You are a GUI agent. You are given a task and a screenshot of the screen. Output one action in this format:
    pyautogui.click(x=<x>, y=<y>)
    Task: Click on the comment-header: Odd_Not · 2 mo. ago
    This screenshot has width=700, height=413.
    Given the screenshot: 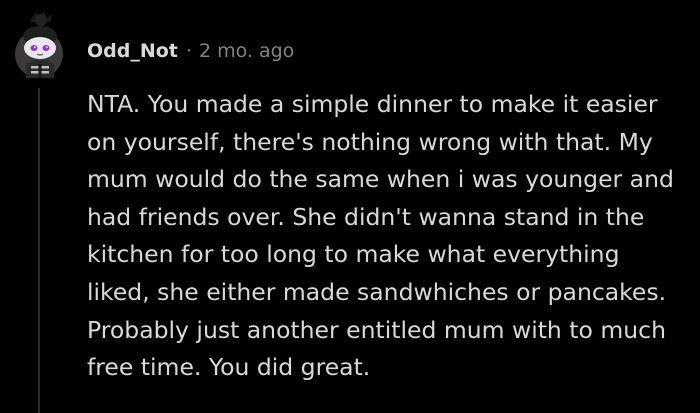 What is the action you would take?
    pyautogui.click(x=190, y=51)
    